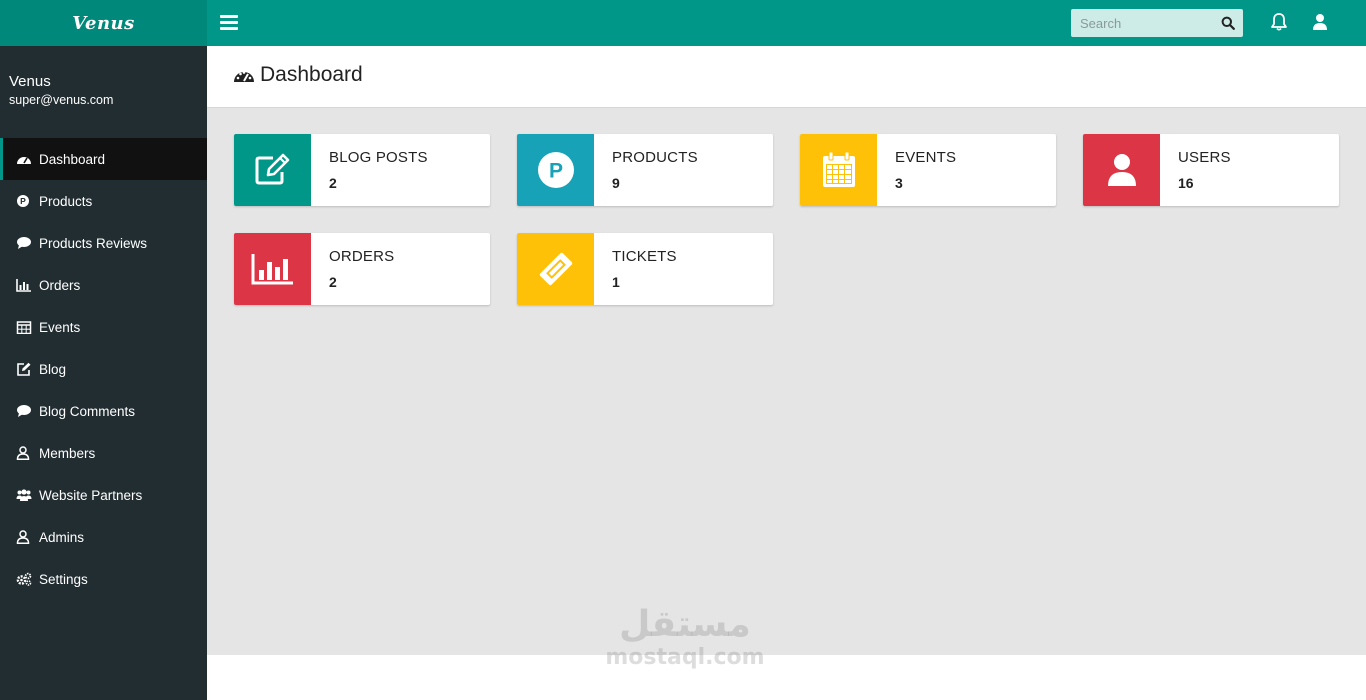  I want to click on ticket-icon, so click(555, 269).